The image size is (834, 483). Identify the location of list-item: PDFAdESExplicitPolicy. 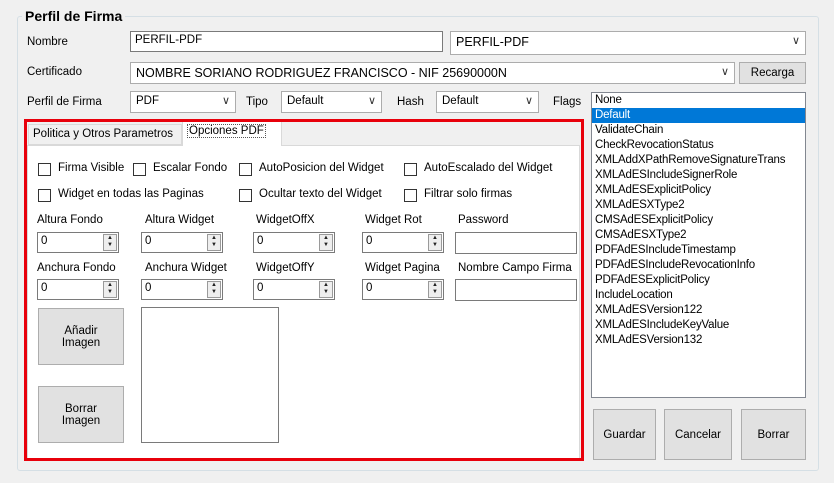
(698, 280).